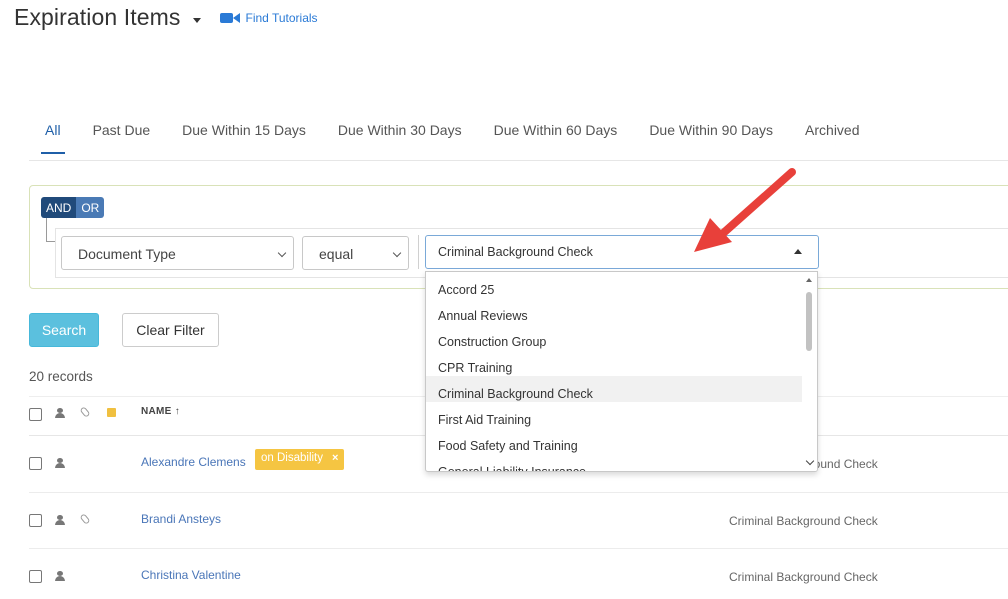 The height and width of the screenshot is (599, 1008). I want to click on find-tutorials-link: Find Tutorials, so click(268, 17).